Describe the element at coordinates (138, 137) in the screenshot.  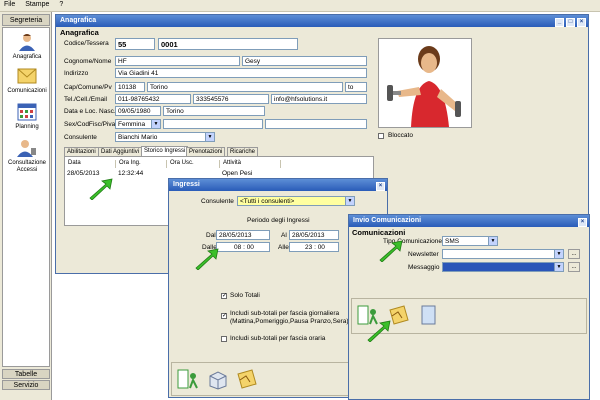
I see `consulente-value: Bianchi Mario` at that location.